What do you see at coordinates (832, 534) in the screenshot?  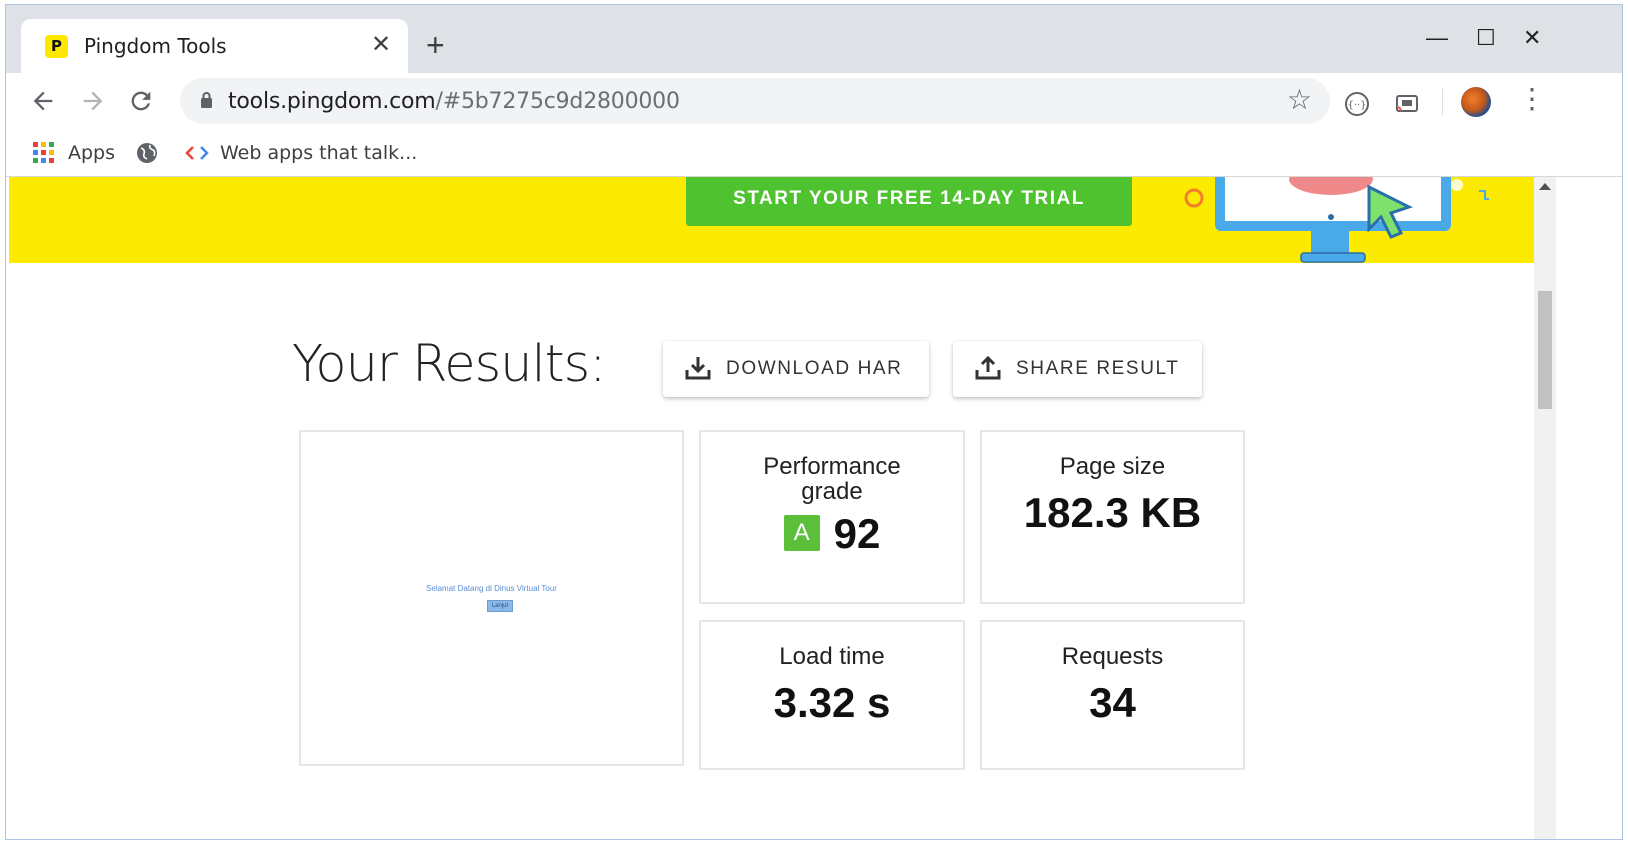 I see `performance-value: A 92` at bounding box center [832, 534].